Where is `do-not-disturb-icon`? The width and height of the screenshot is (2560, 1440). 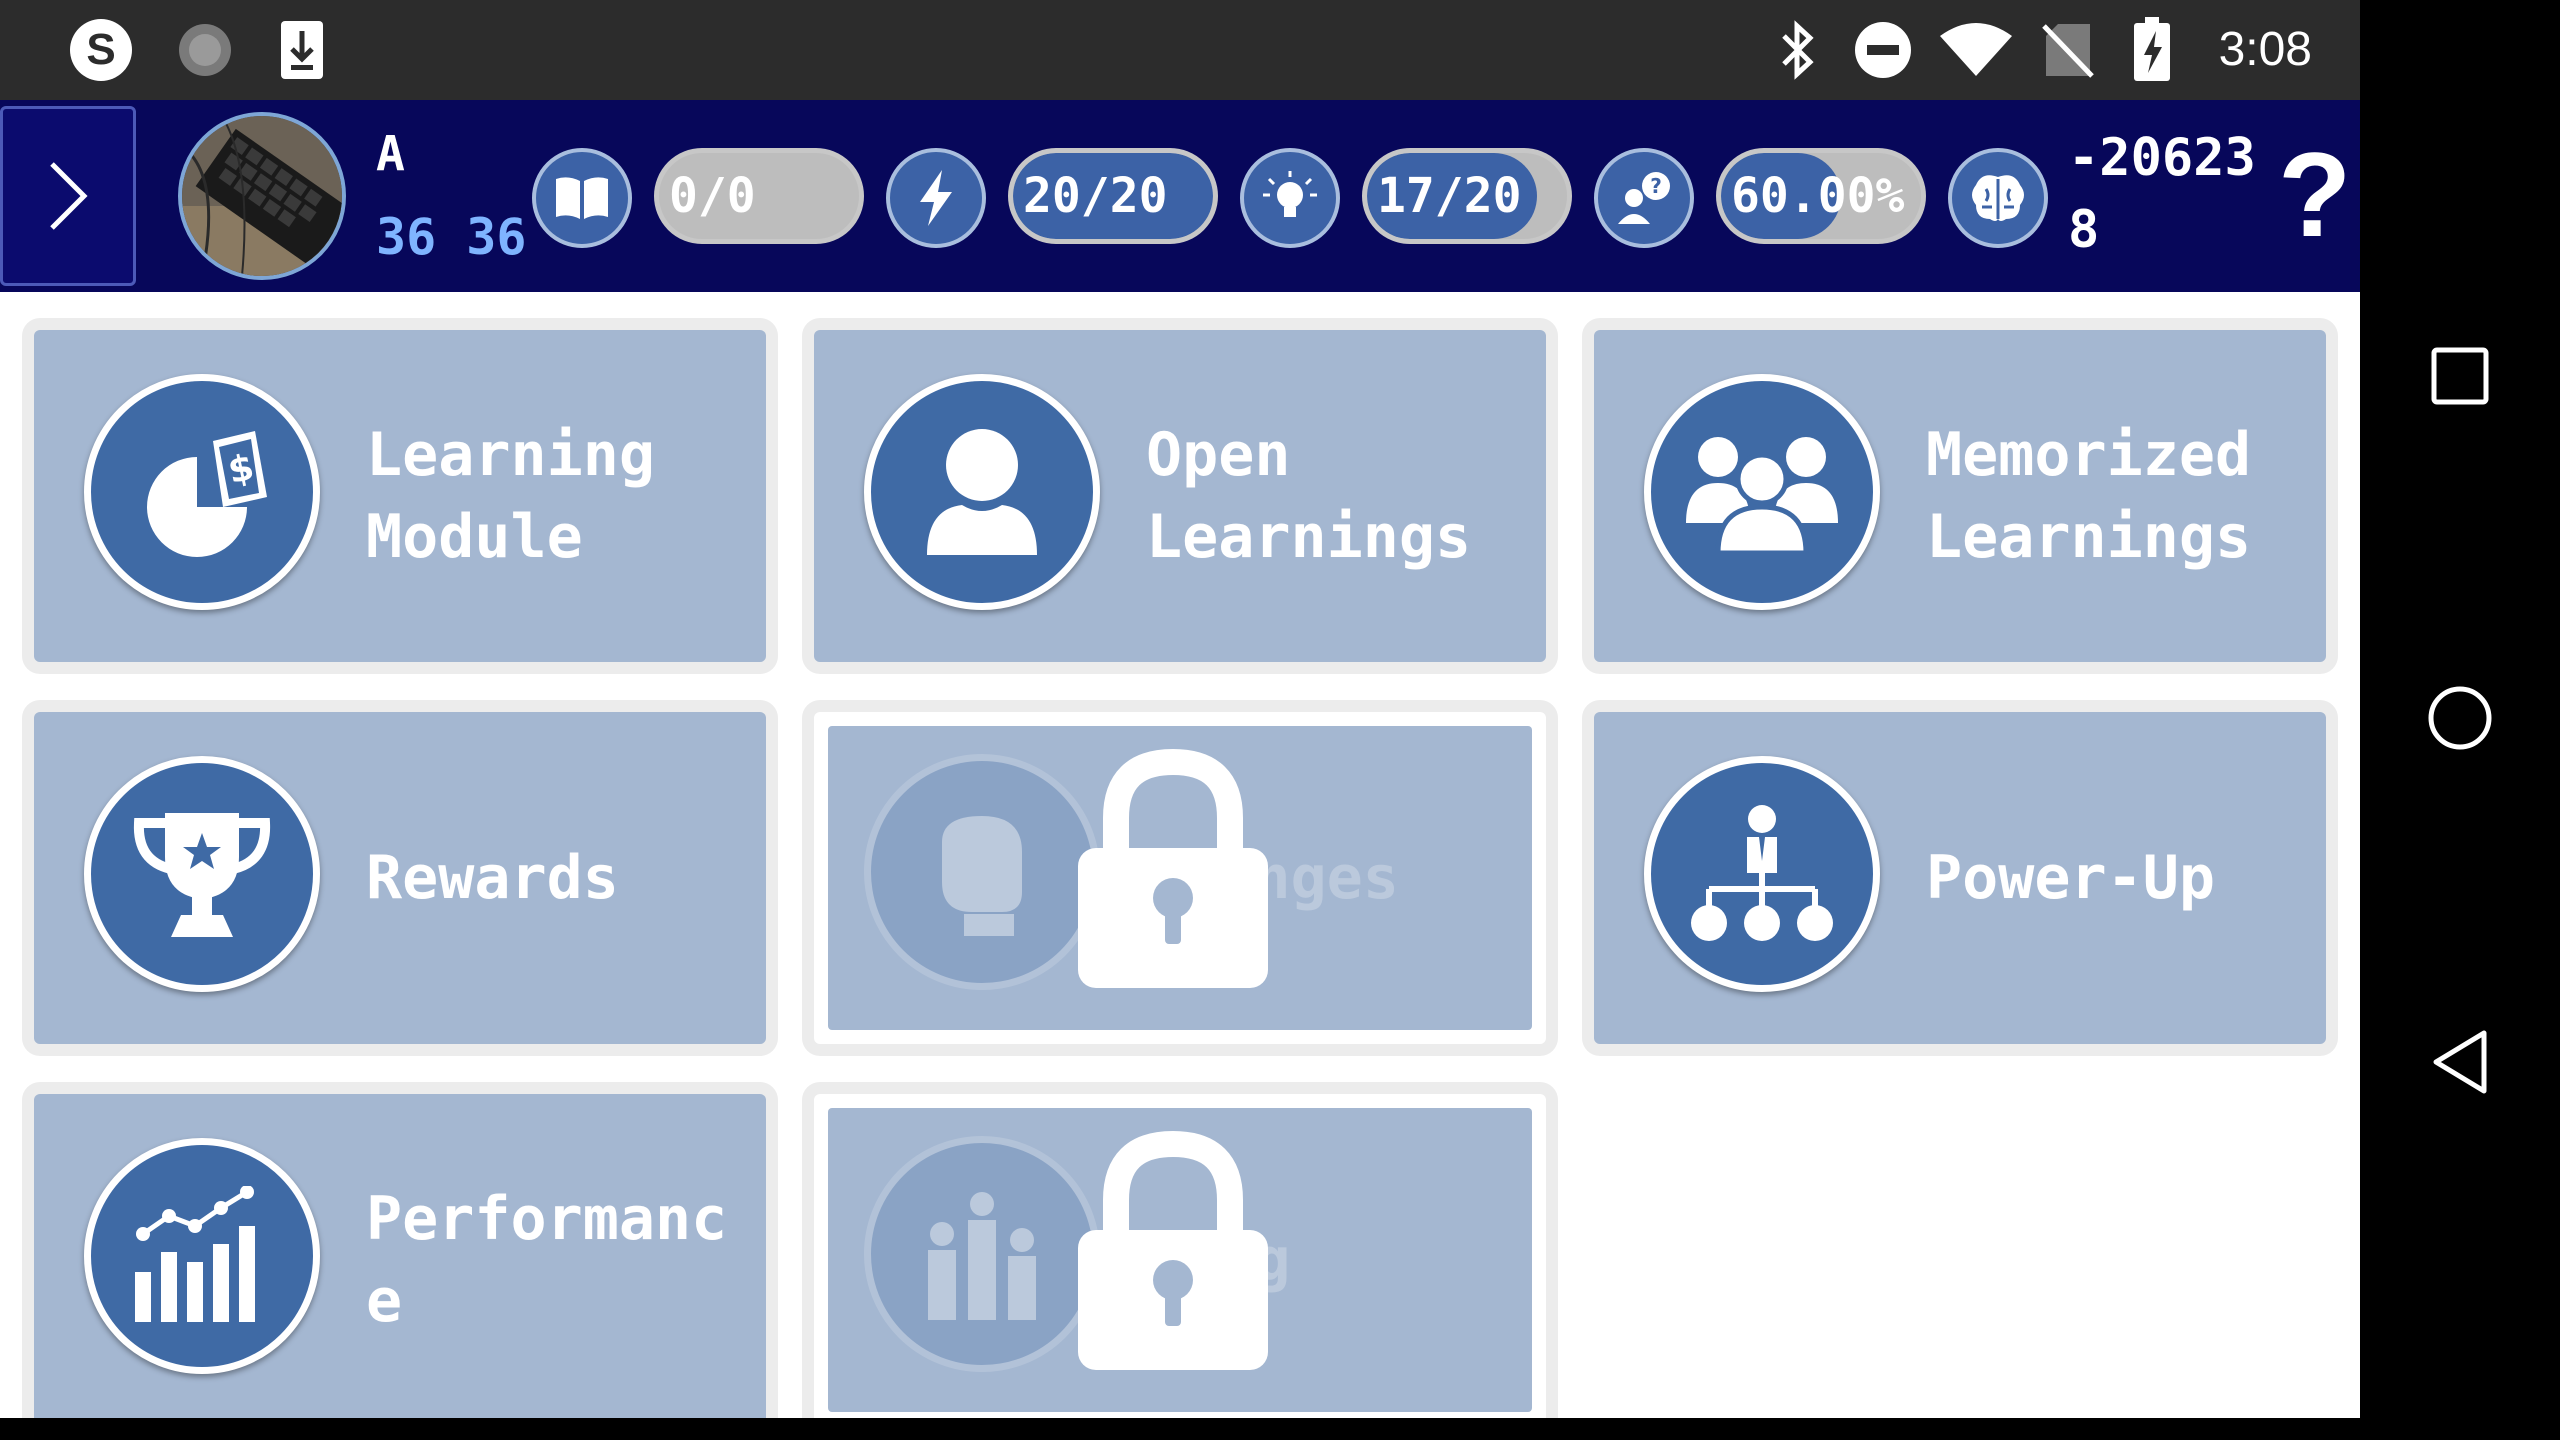 do-not-disturb-icon is located at coordinates (1883, 50).